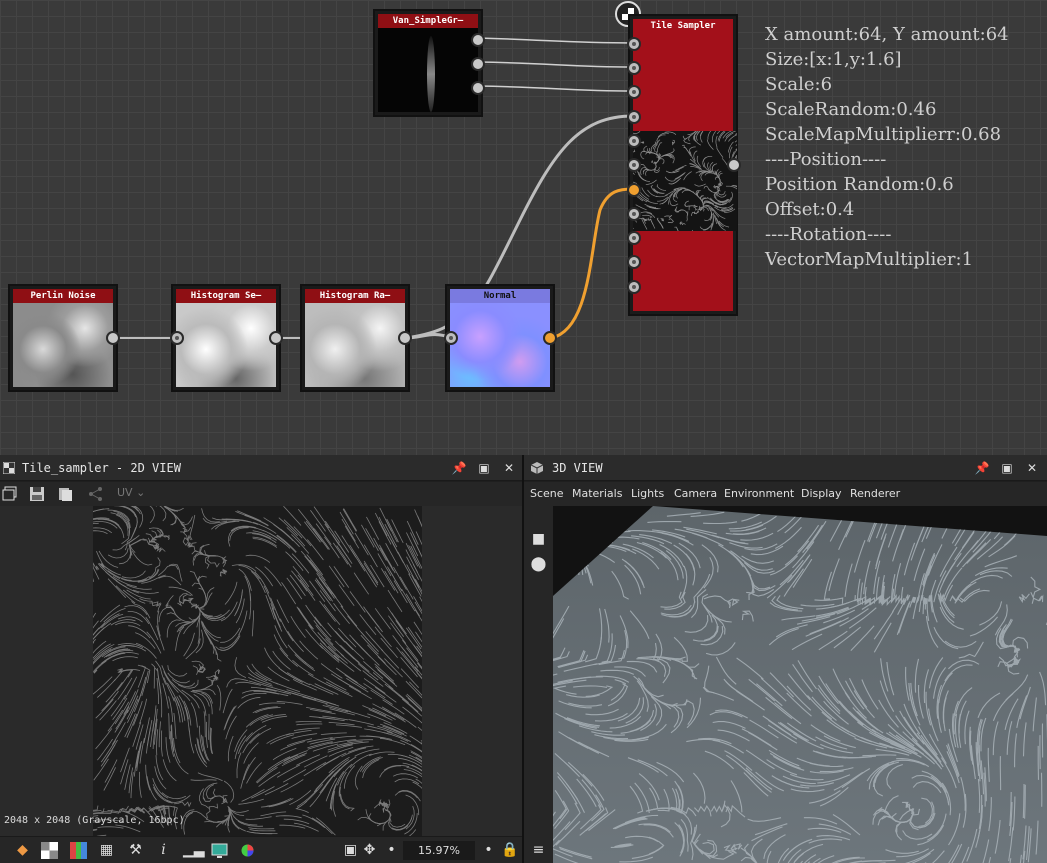 The width and height of the screenshot is (1047, 863). I want to click on zoom-out-icon: •, so click(391, 850).